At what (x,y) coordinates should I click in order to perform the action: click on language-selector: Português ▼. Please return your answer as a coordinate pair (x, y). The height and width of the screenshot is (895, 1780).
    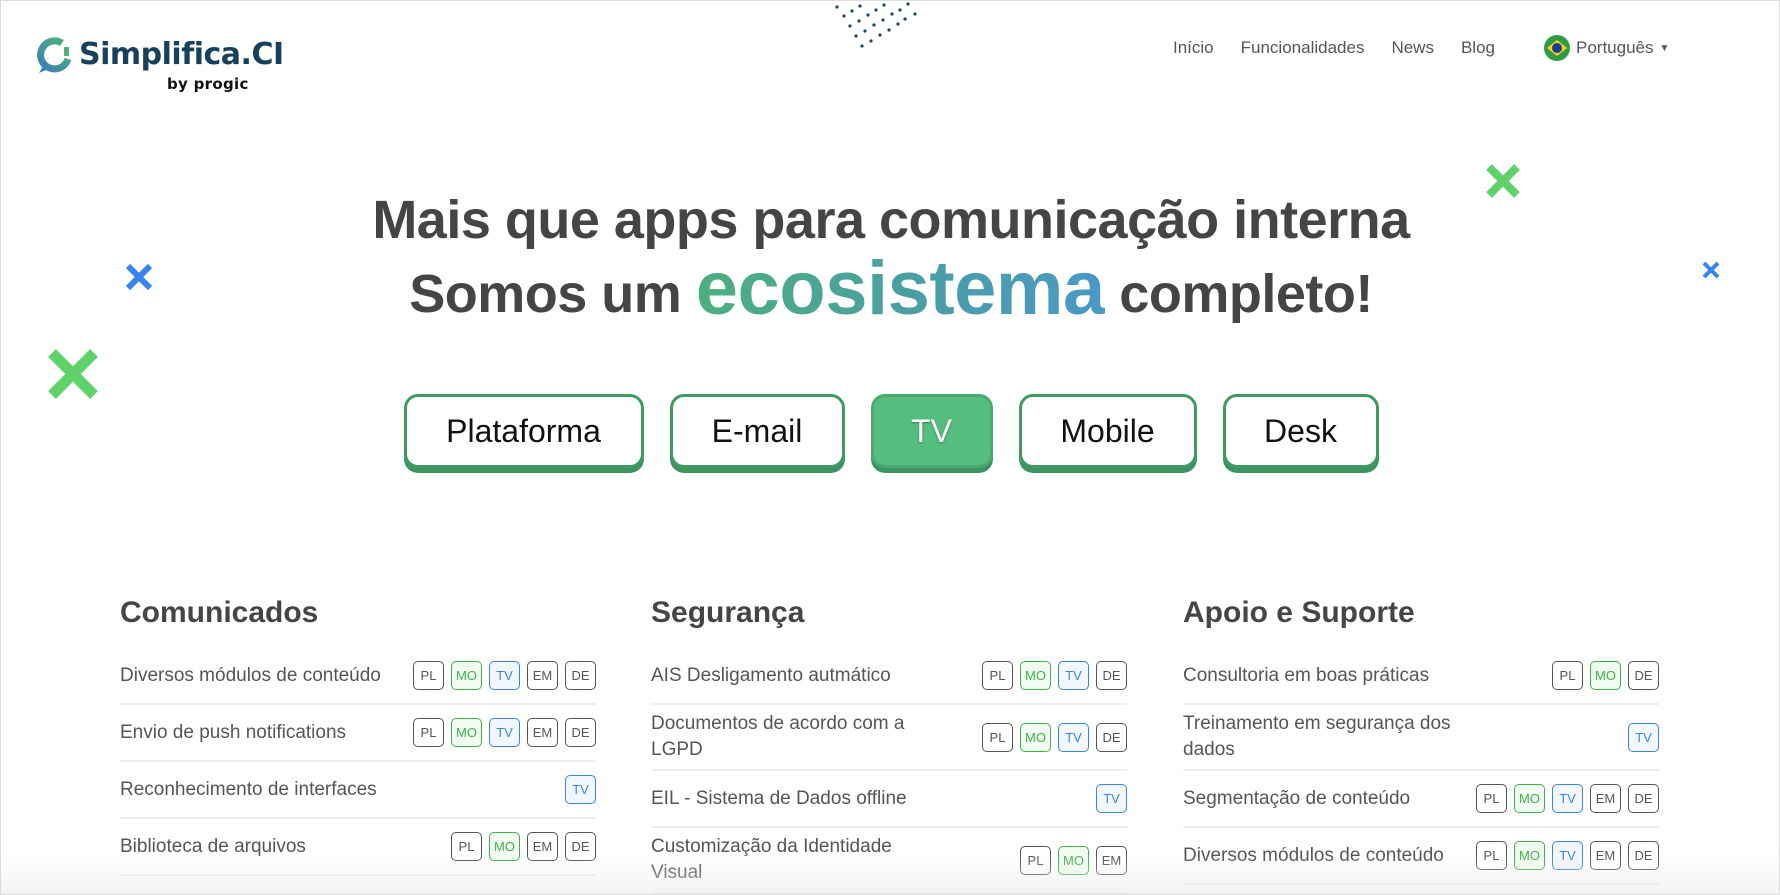
    Looking at the image, I should click on (1606, 48).